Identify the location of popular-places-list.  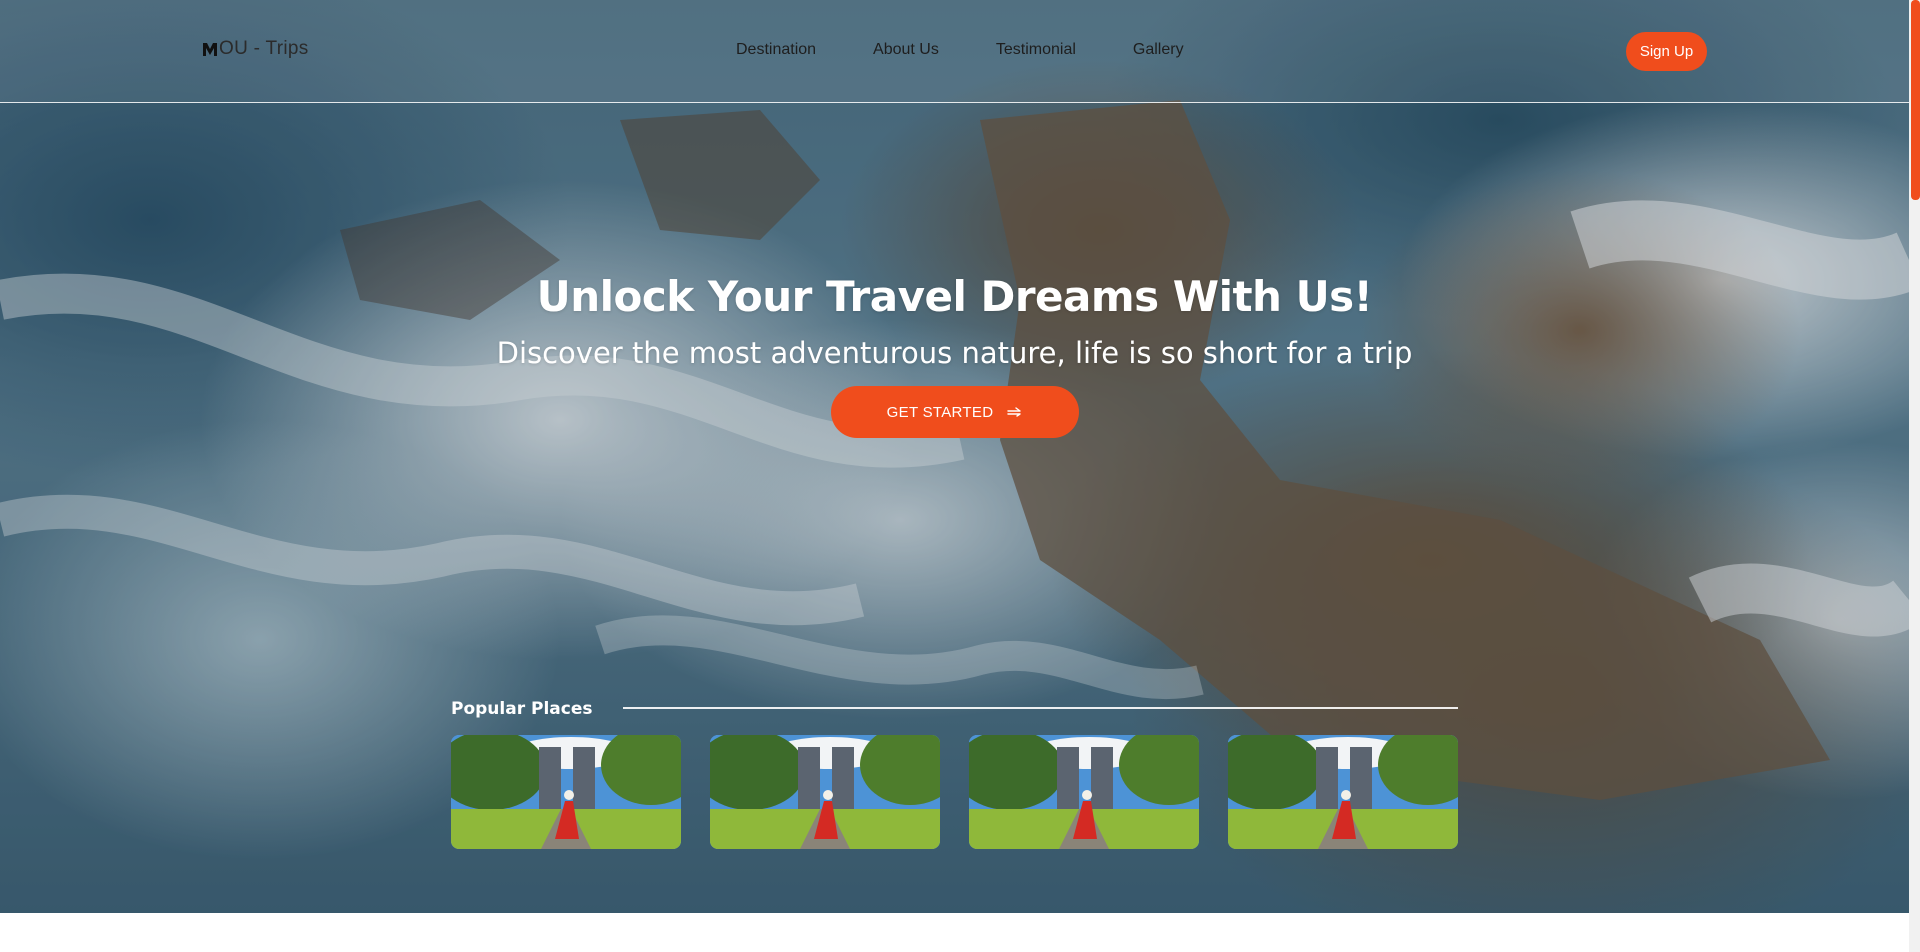
(954, 792).